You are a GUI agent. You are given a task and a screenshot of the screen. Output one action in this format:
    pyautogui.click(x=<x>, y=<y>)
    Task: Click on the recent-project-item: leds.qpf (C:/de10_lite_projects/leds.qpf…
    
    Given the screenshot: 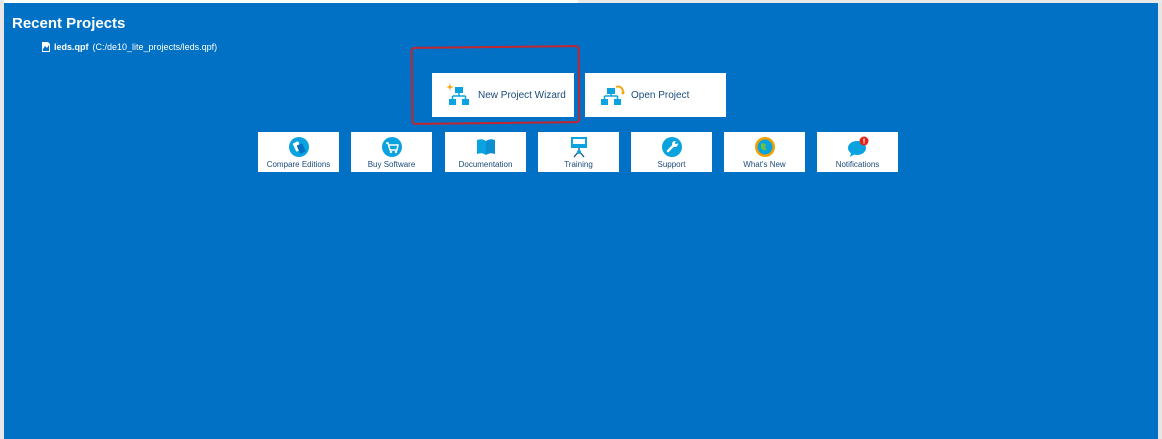 What is the action you would take?
    pyautogui.click(x=129, y=47)
    